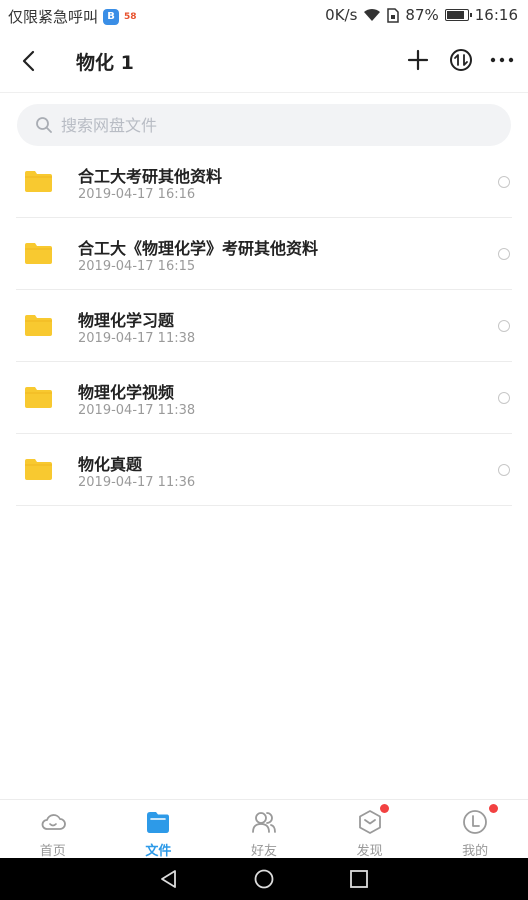 This screenshot has height=900, width=528. Describe the element at coordinates (264, 16) in the screenshot. I see `status-bar: 仅限紧急呼叫 B 58 0K/s 87% 16:16` at that location.